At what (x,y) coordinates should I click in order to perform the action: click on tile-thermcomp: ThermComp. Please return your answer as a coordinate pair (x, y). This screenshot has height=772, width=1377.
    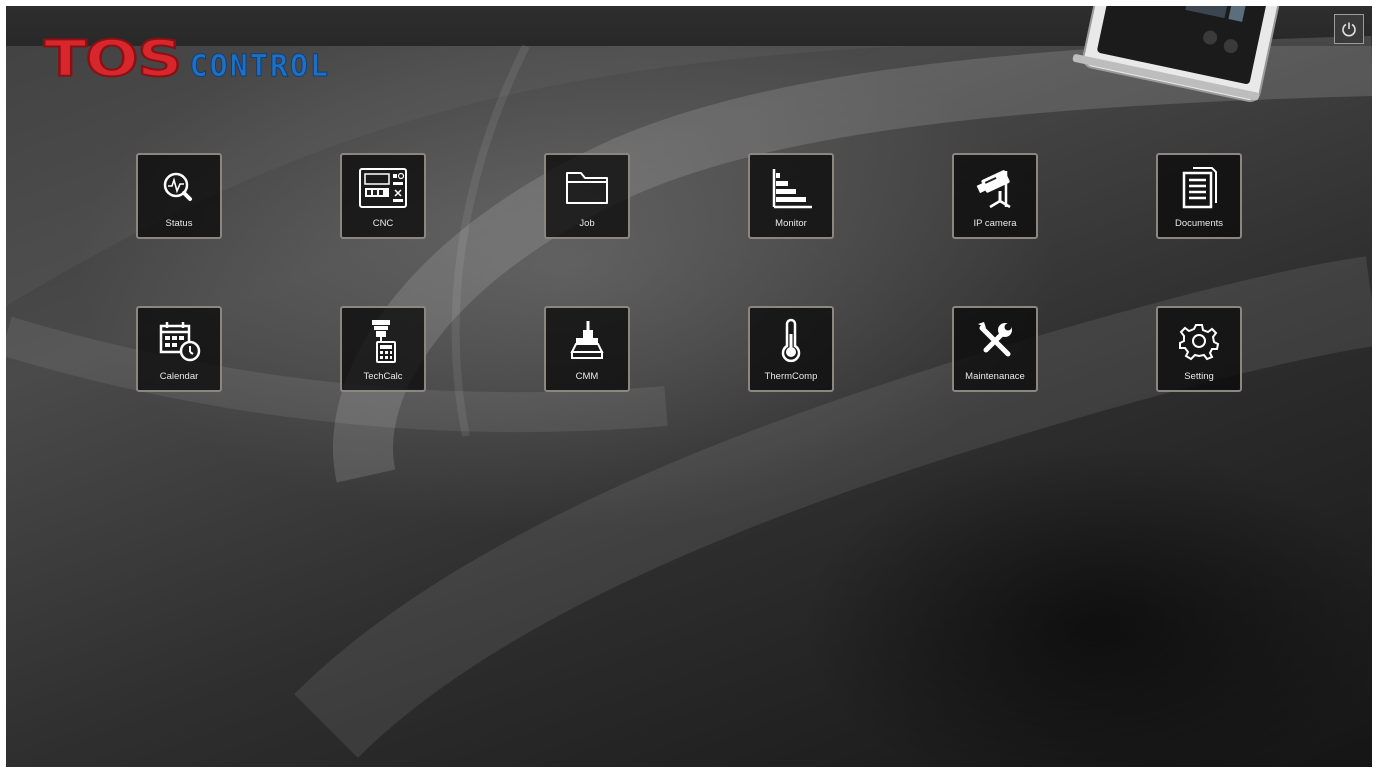
    Looking at the image, I should click on (791, 349).